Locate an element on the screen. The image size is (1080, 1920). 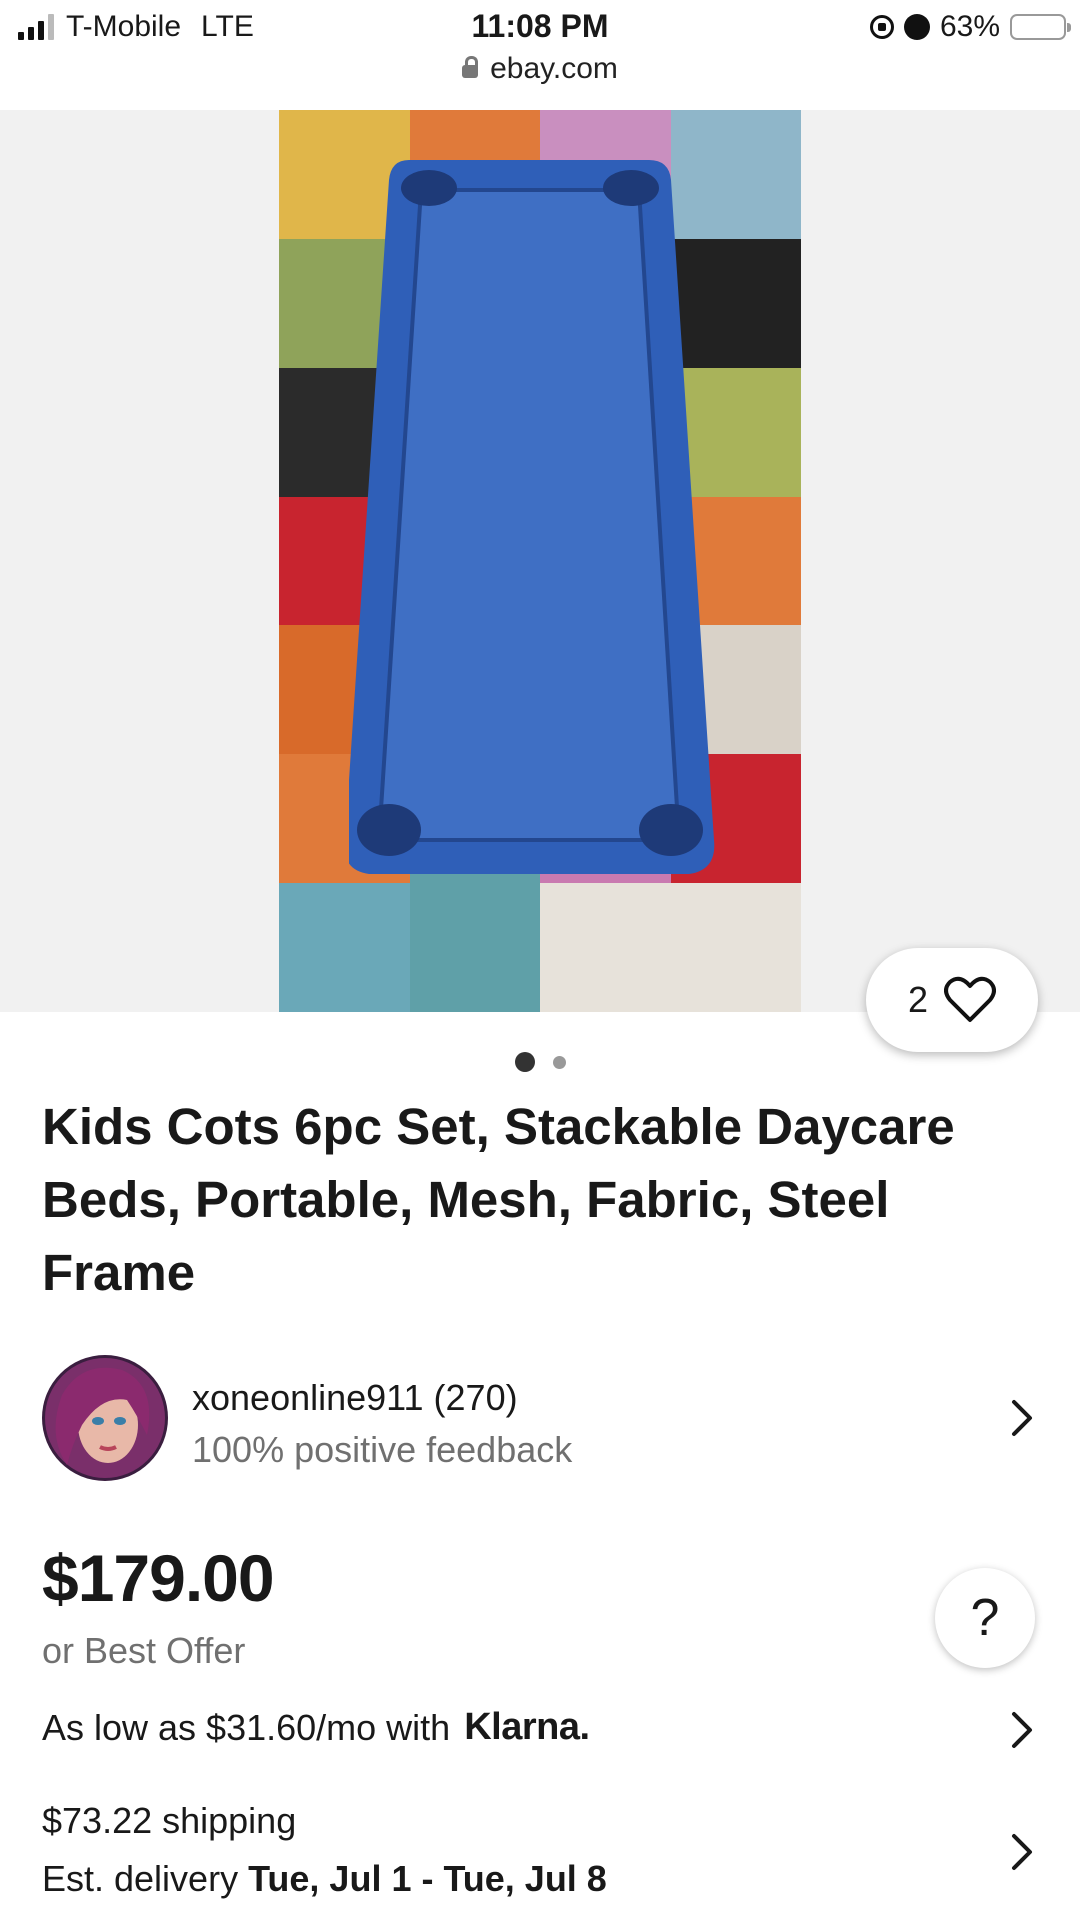
gallery-pagination is located at coordinates (540, 1062).